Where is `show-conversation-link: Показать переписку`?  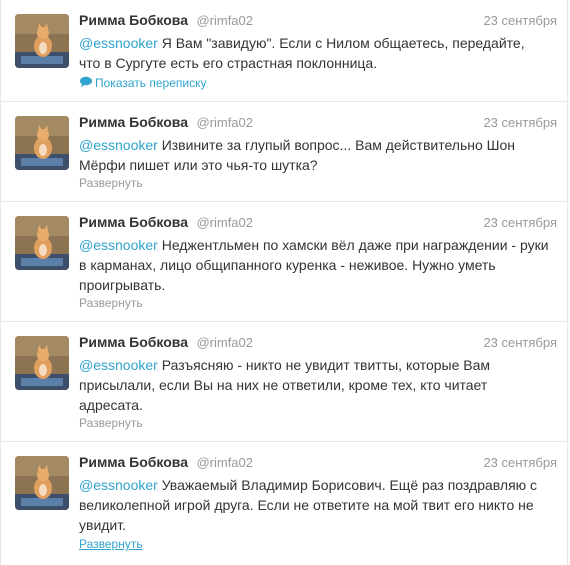
show-conversation-link: Показать переписку is located at coordinates (142, 83).